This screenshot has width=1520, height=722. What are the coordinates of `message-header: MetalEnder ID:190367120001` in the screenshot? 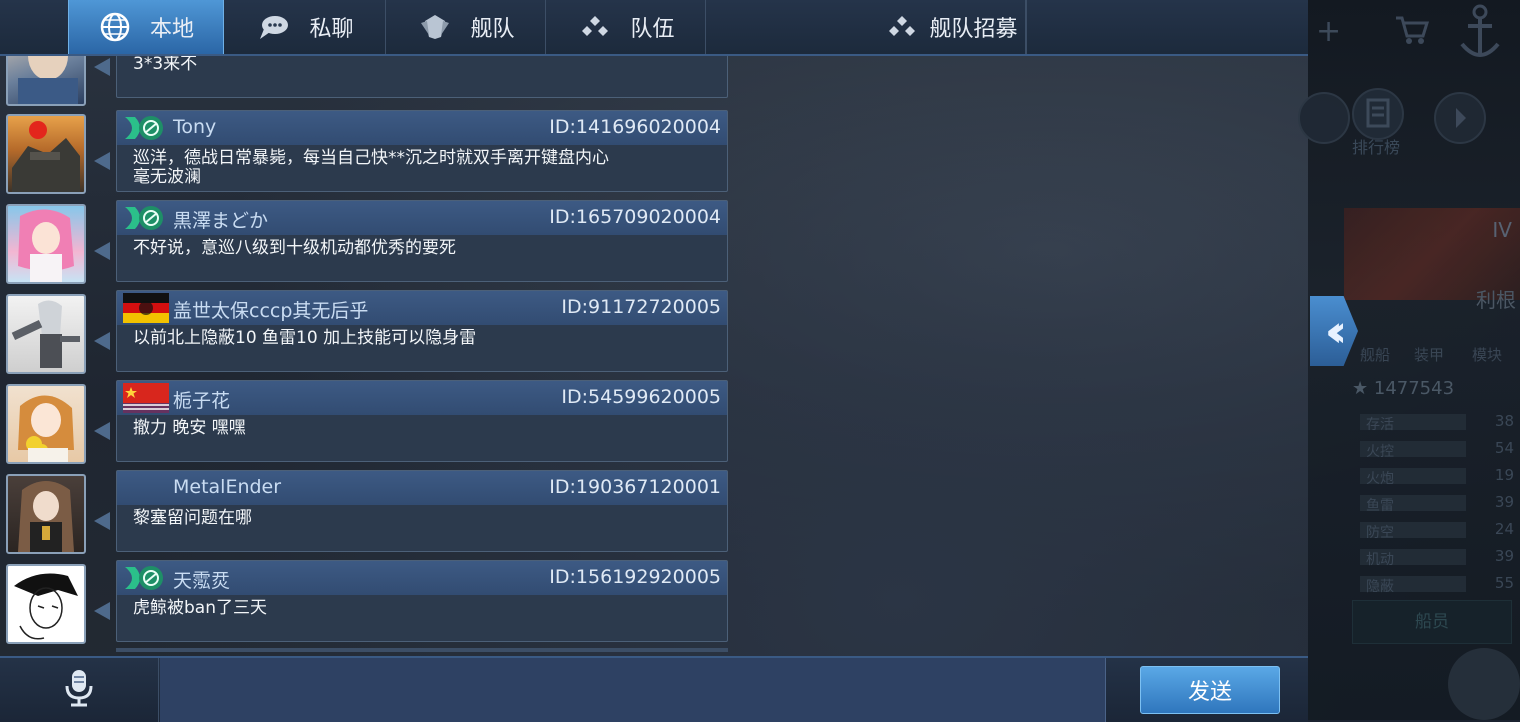 It's located at (422, 488).